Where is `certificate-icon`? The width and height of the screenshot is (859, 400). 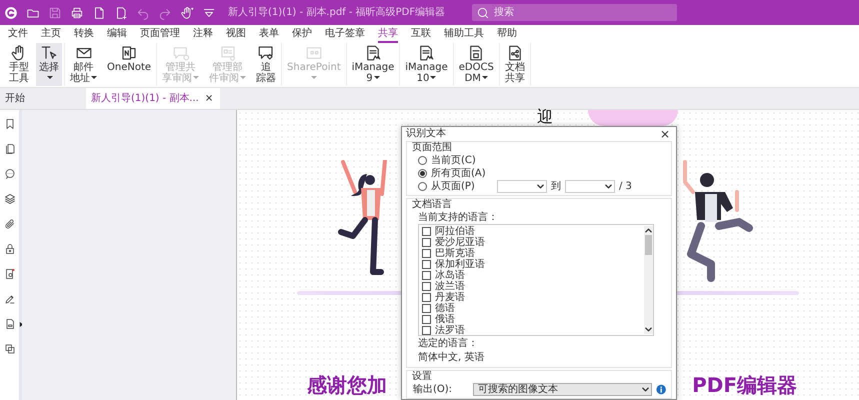 certificate-icon is located at coordinates (10, 274).